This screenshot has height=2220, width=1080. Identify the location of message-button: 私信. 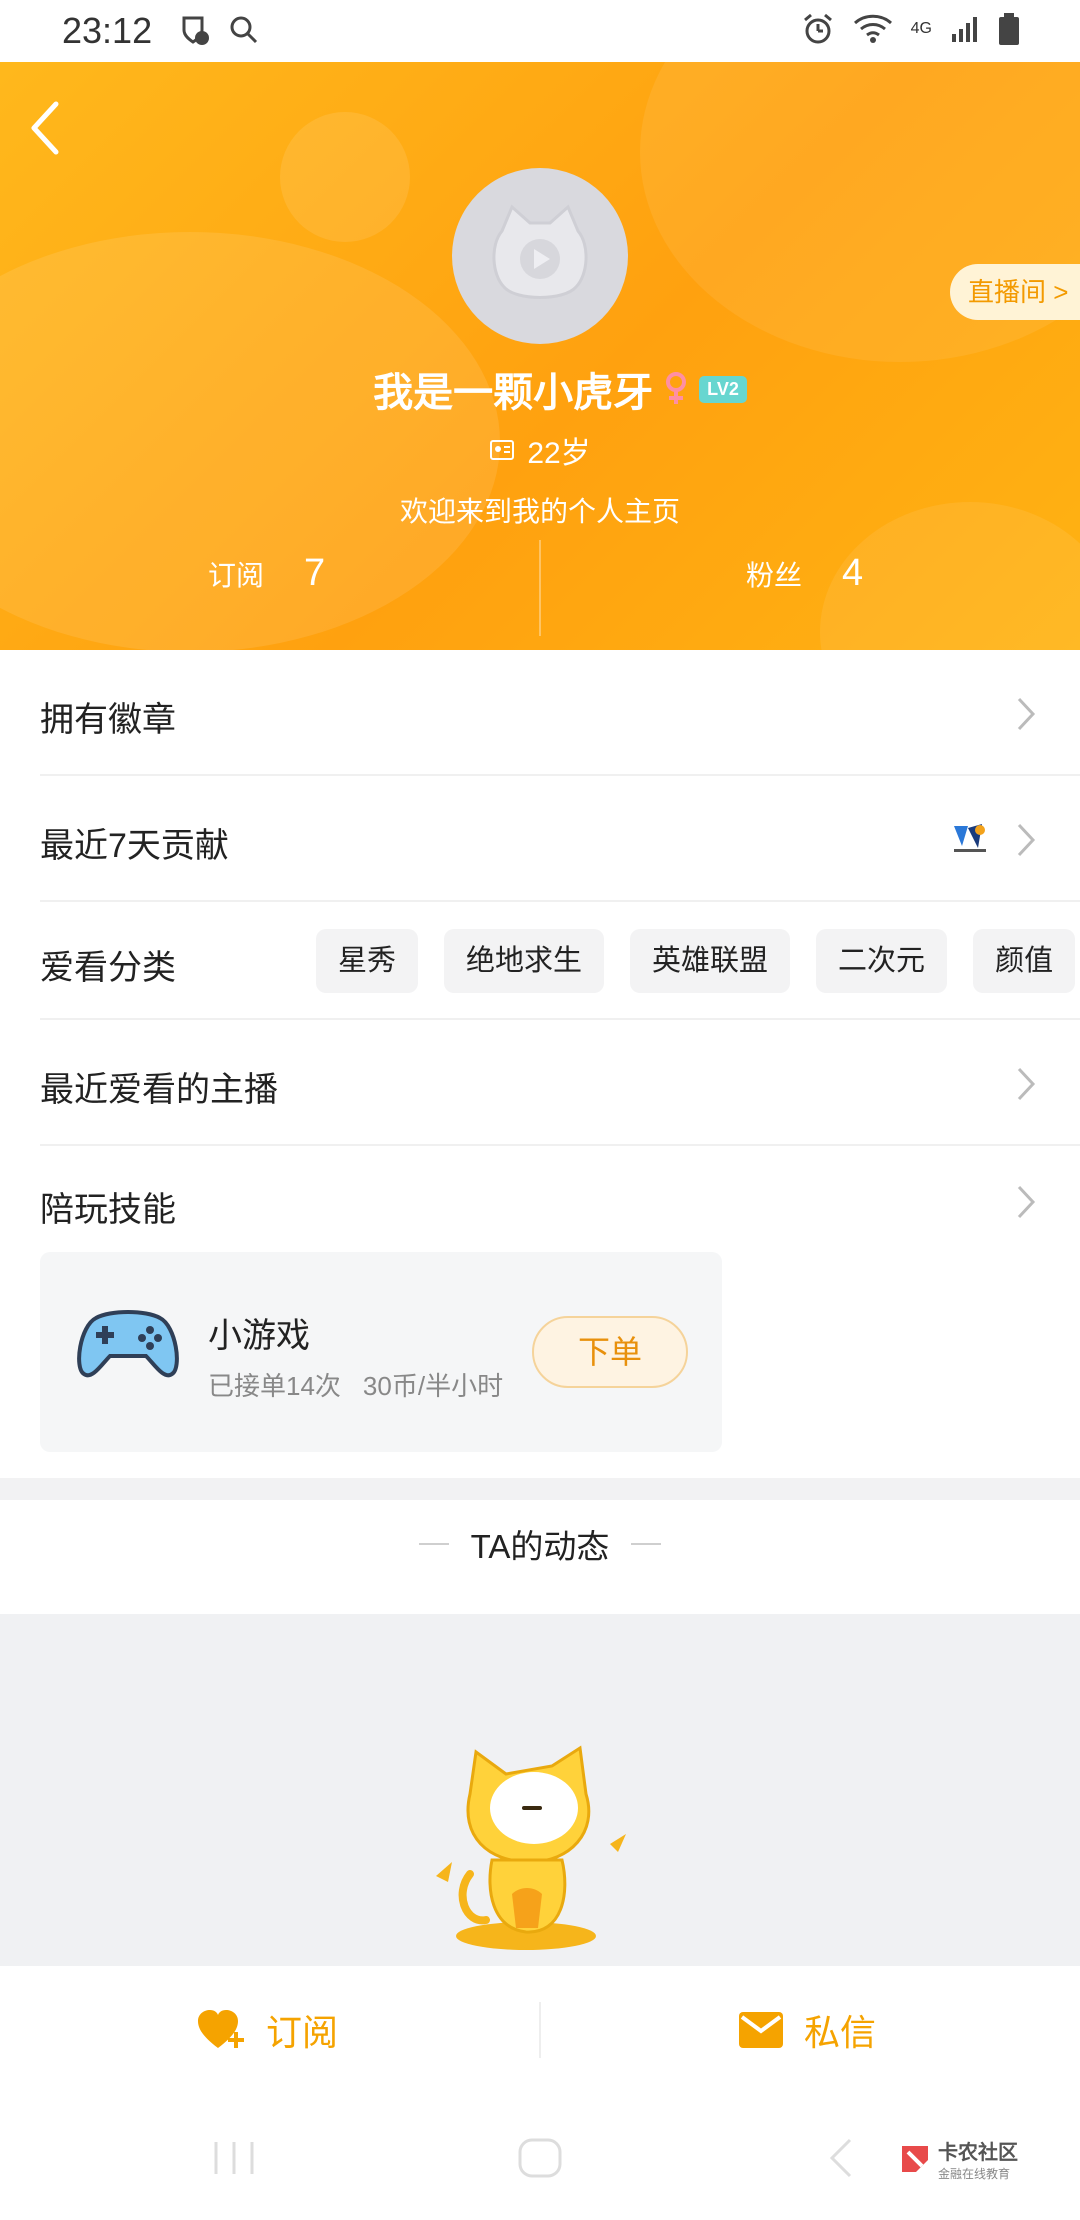
(807, 2030).